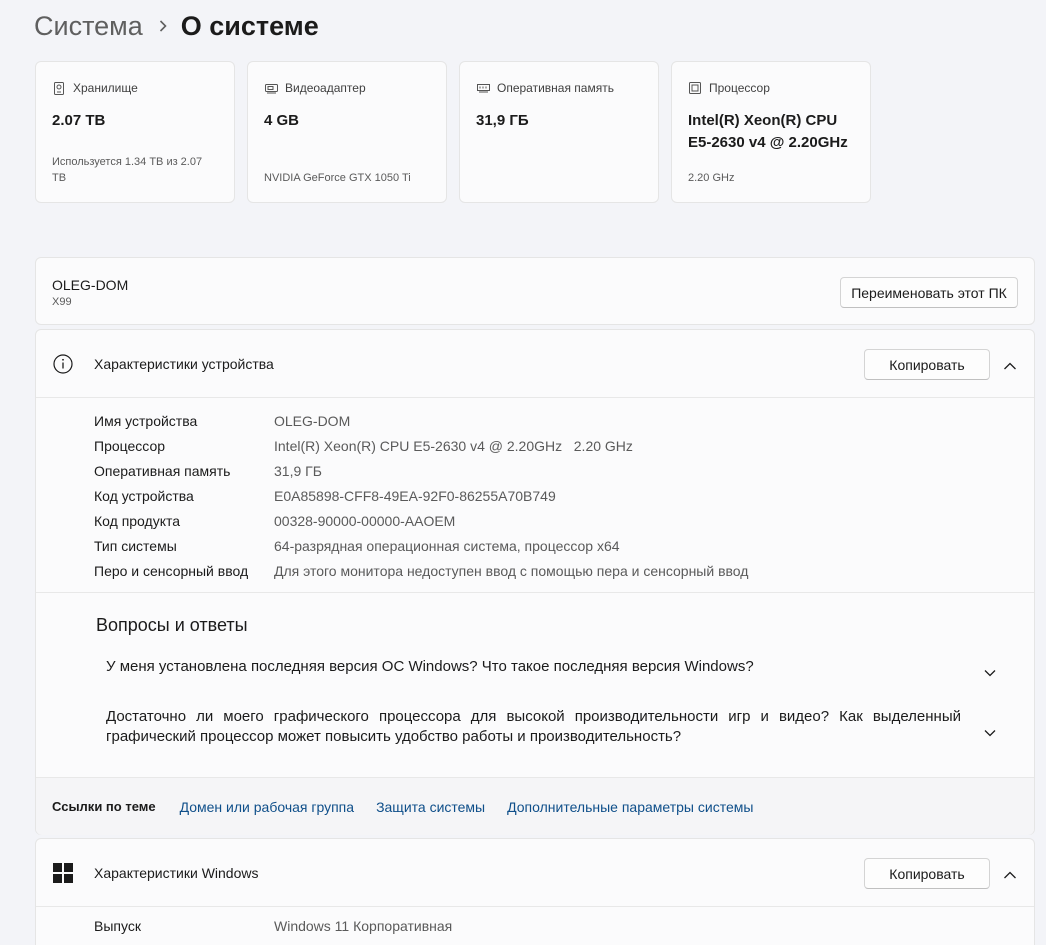  What do you see at coordinates (282, 120) in the screenshot?
I see `card-value: 4 GB` at bounding box center [282, 120].